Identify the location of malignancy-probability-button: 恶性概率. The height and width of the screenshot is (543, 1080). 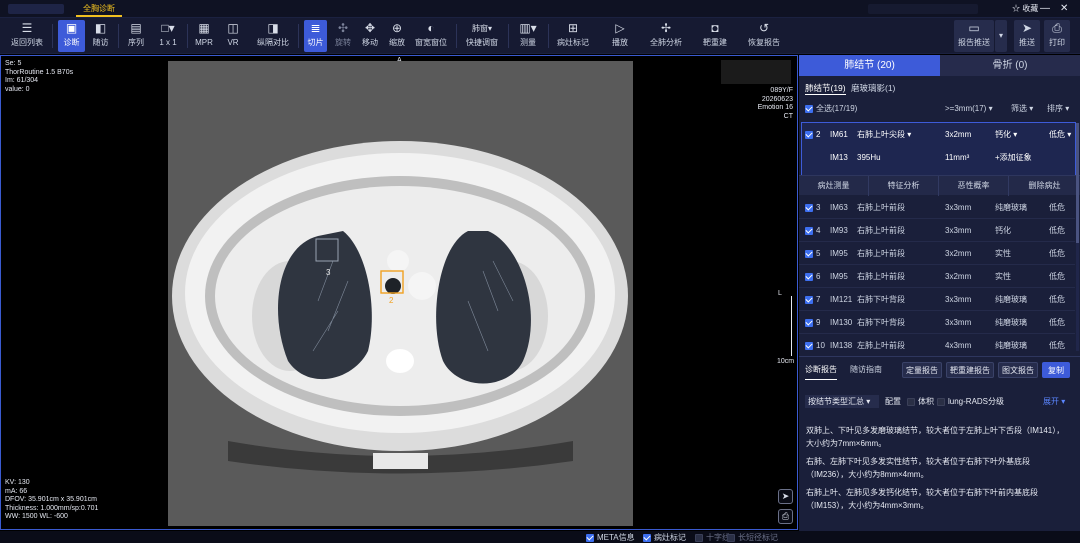
(974, 186).